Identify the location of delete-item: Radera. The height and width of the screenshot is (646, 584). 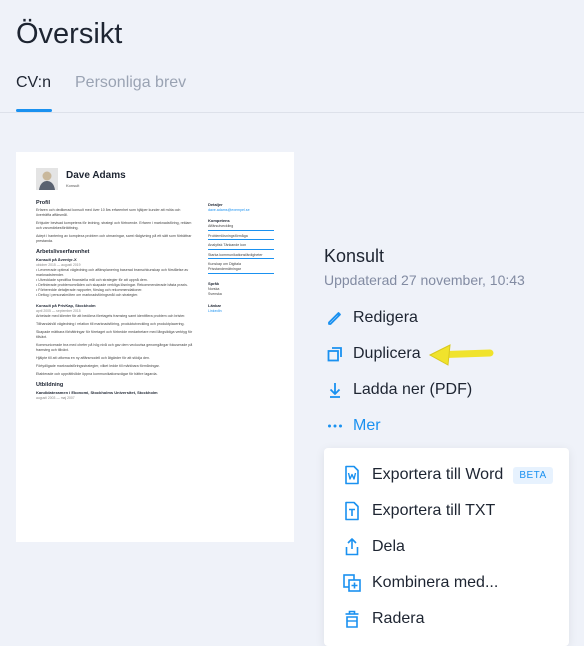
(446, 619).